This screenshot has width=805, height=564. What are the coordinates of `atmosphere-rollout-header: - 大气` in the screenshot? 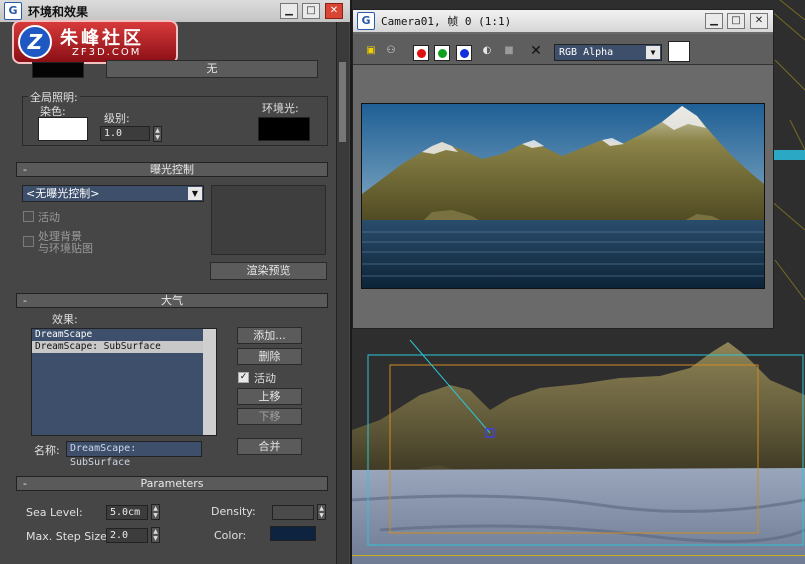 It's located at (172, 300).